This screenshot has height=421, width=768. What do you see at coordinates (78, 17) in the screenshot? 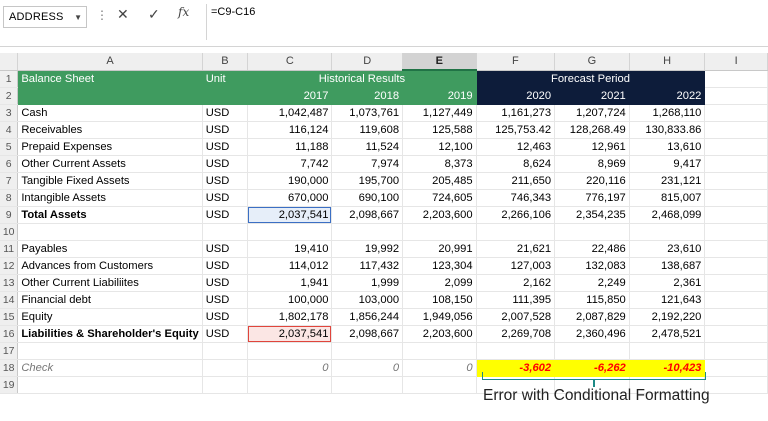
I see `dropdown-icon: ▼` at bounding box center [78, 17].